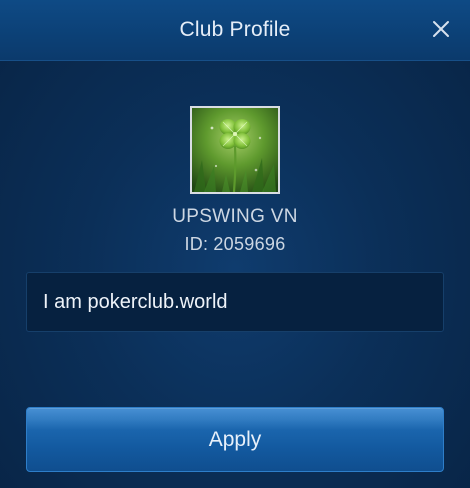 This screenshot has height=488, width=470. I want to click on club-avatar, so click(235, 150).